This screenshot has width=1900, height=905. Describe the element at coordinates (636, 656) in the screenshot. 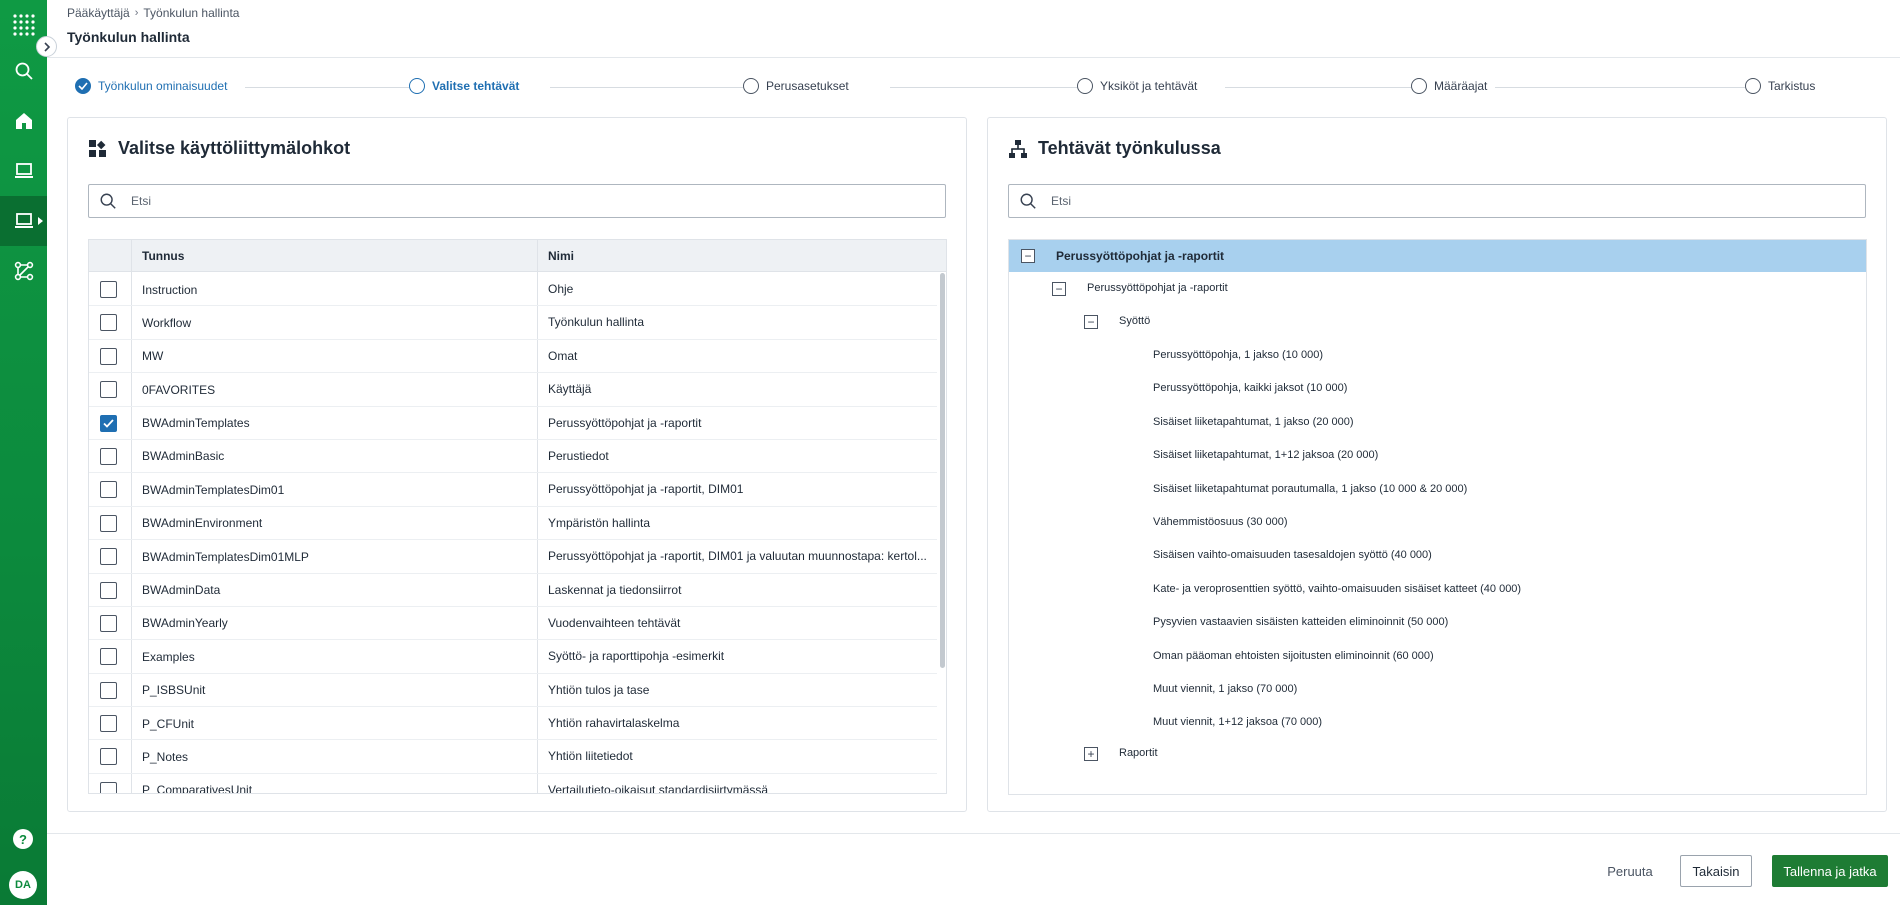

I see `cell-name: Syöttö- ja raporttipohja -esimerkit` at that location.